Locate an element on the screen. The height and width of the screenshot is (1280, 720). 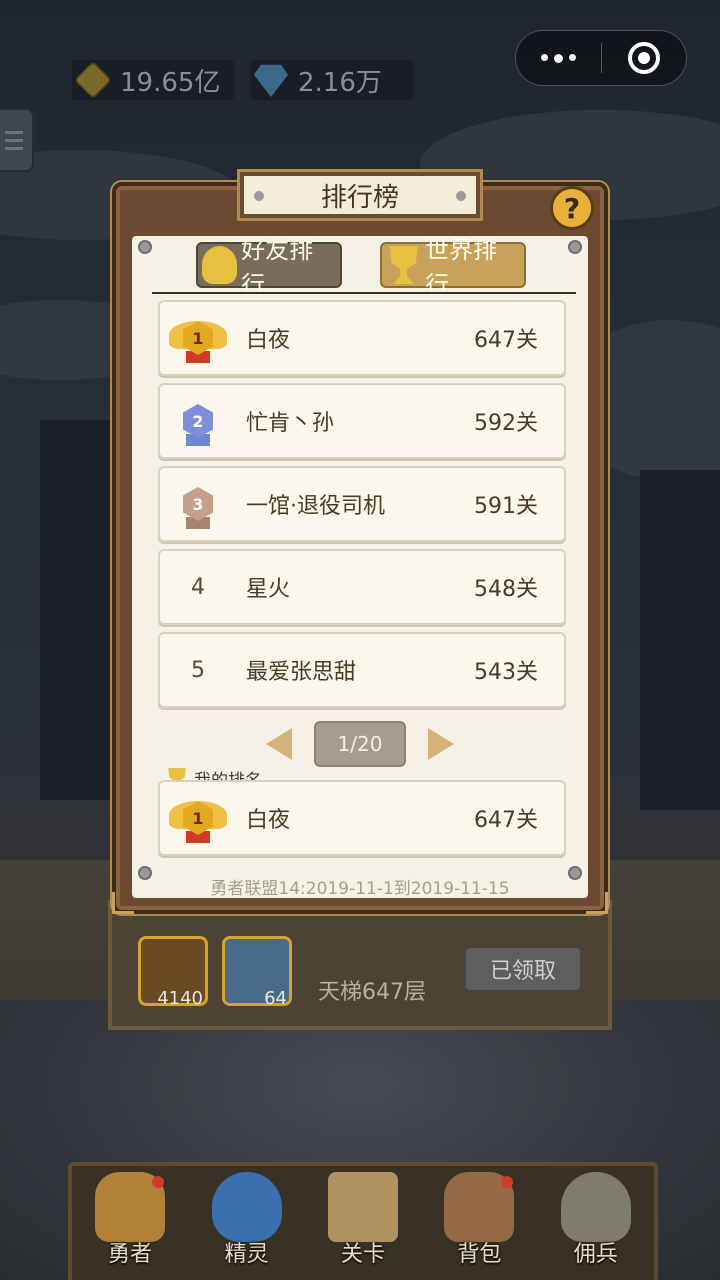
rank-cell: 2 is located at coordinates (198, 422).